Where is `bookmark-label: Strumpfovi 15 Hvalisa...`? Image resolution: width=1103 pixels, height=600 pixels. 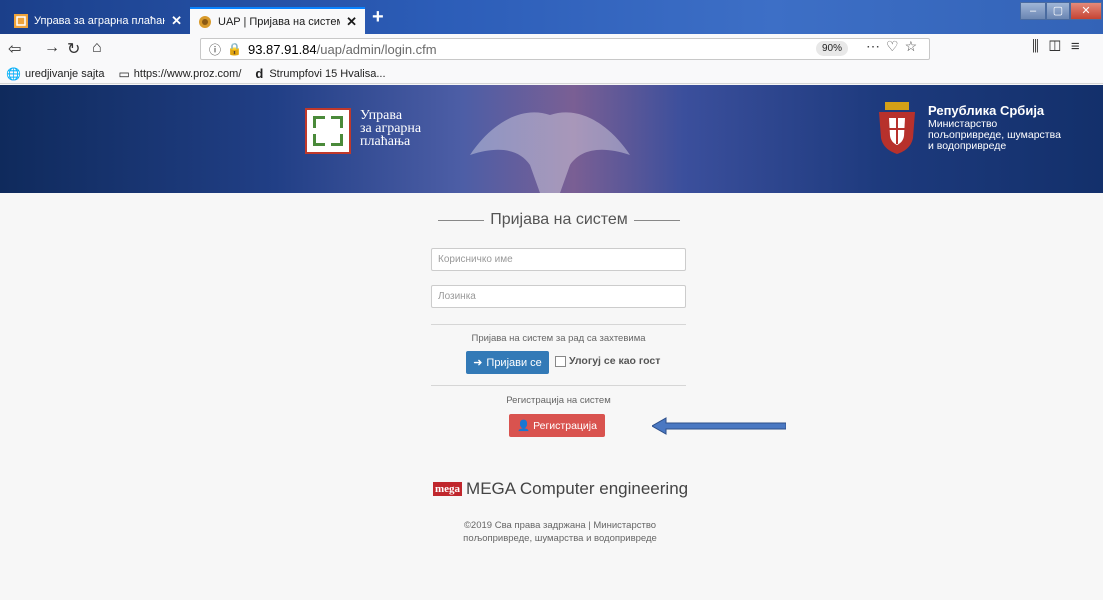 bookmark-label: Strumpfovi 15 Hvalisa... is located at coordinates (327, 73).